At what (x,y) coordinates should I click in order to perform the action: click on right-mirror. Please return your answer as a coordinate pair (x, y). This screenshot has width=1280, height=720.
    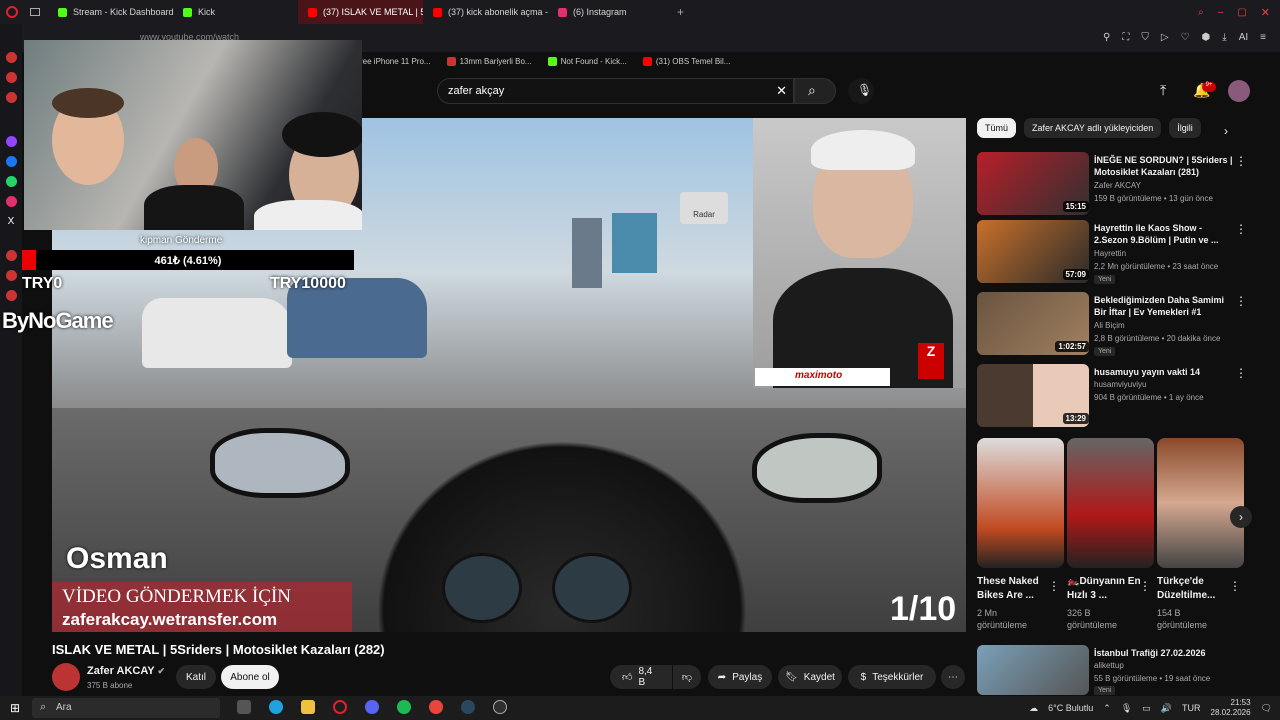
    Looking at the image, I should click on (817, 468).